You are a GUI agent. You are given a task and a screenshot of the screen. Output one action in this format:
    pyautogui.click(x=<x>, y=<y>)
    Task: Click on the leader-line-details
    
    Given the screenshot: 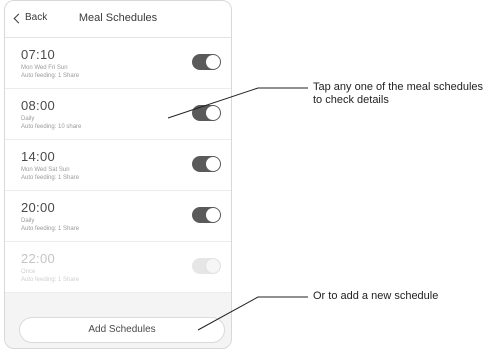 What is the action you would take?
    pyautogui.click(x=237, y=103)
    